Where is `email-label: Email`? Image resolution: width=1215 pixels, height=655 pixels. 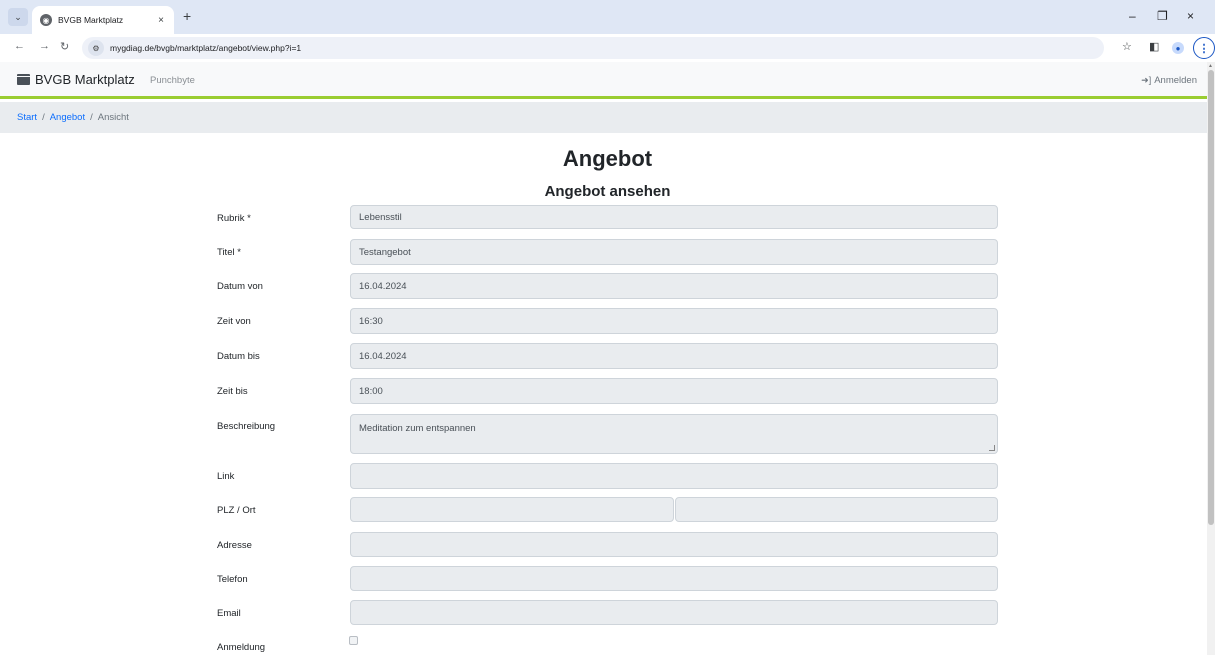
email-label: Email is located at coordinates (229, 613).